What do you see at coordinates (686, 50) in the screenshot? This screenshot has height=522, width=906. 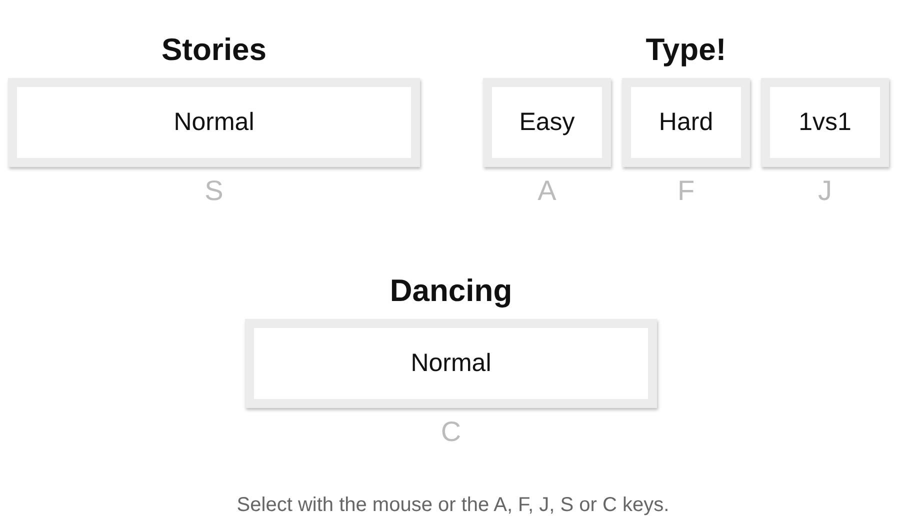 I see `section-title: Type!` at bounding box center [686, 50].